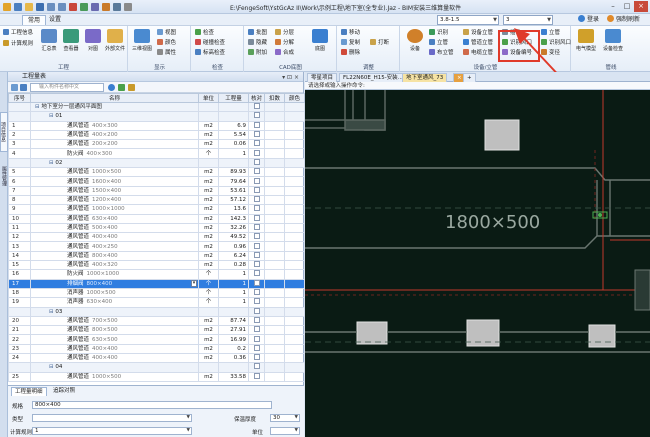 The width and height of the screenshot is (650, 437). I want to click on table-row: 2 通风管道 400×200 m2 5.54, so click(156, 135).